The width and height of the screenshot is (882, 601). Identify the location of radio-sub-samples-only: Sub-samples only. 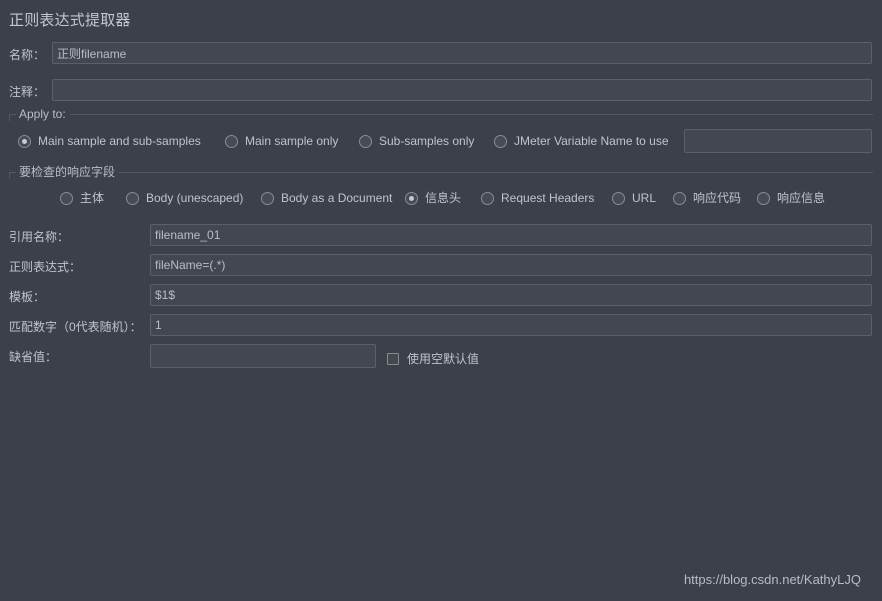
(416, 141).